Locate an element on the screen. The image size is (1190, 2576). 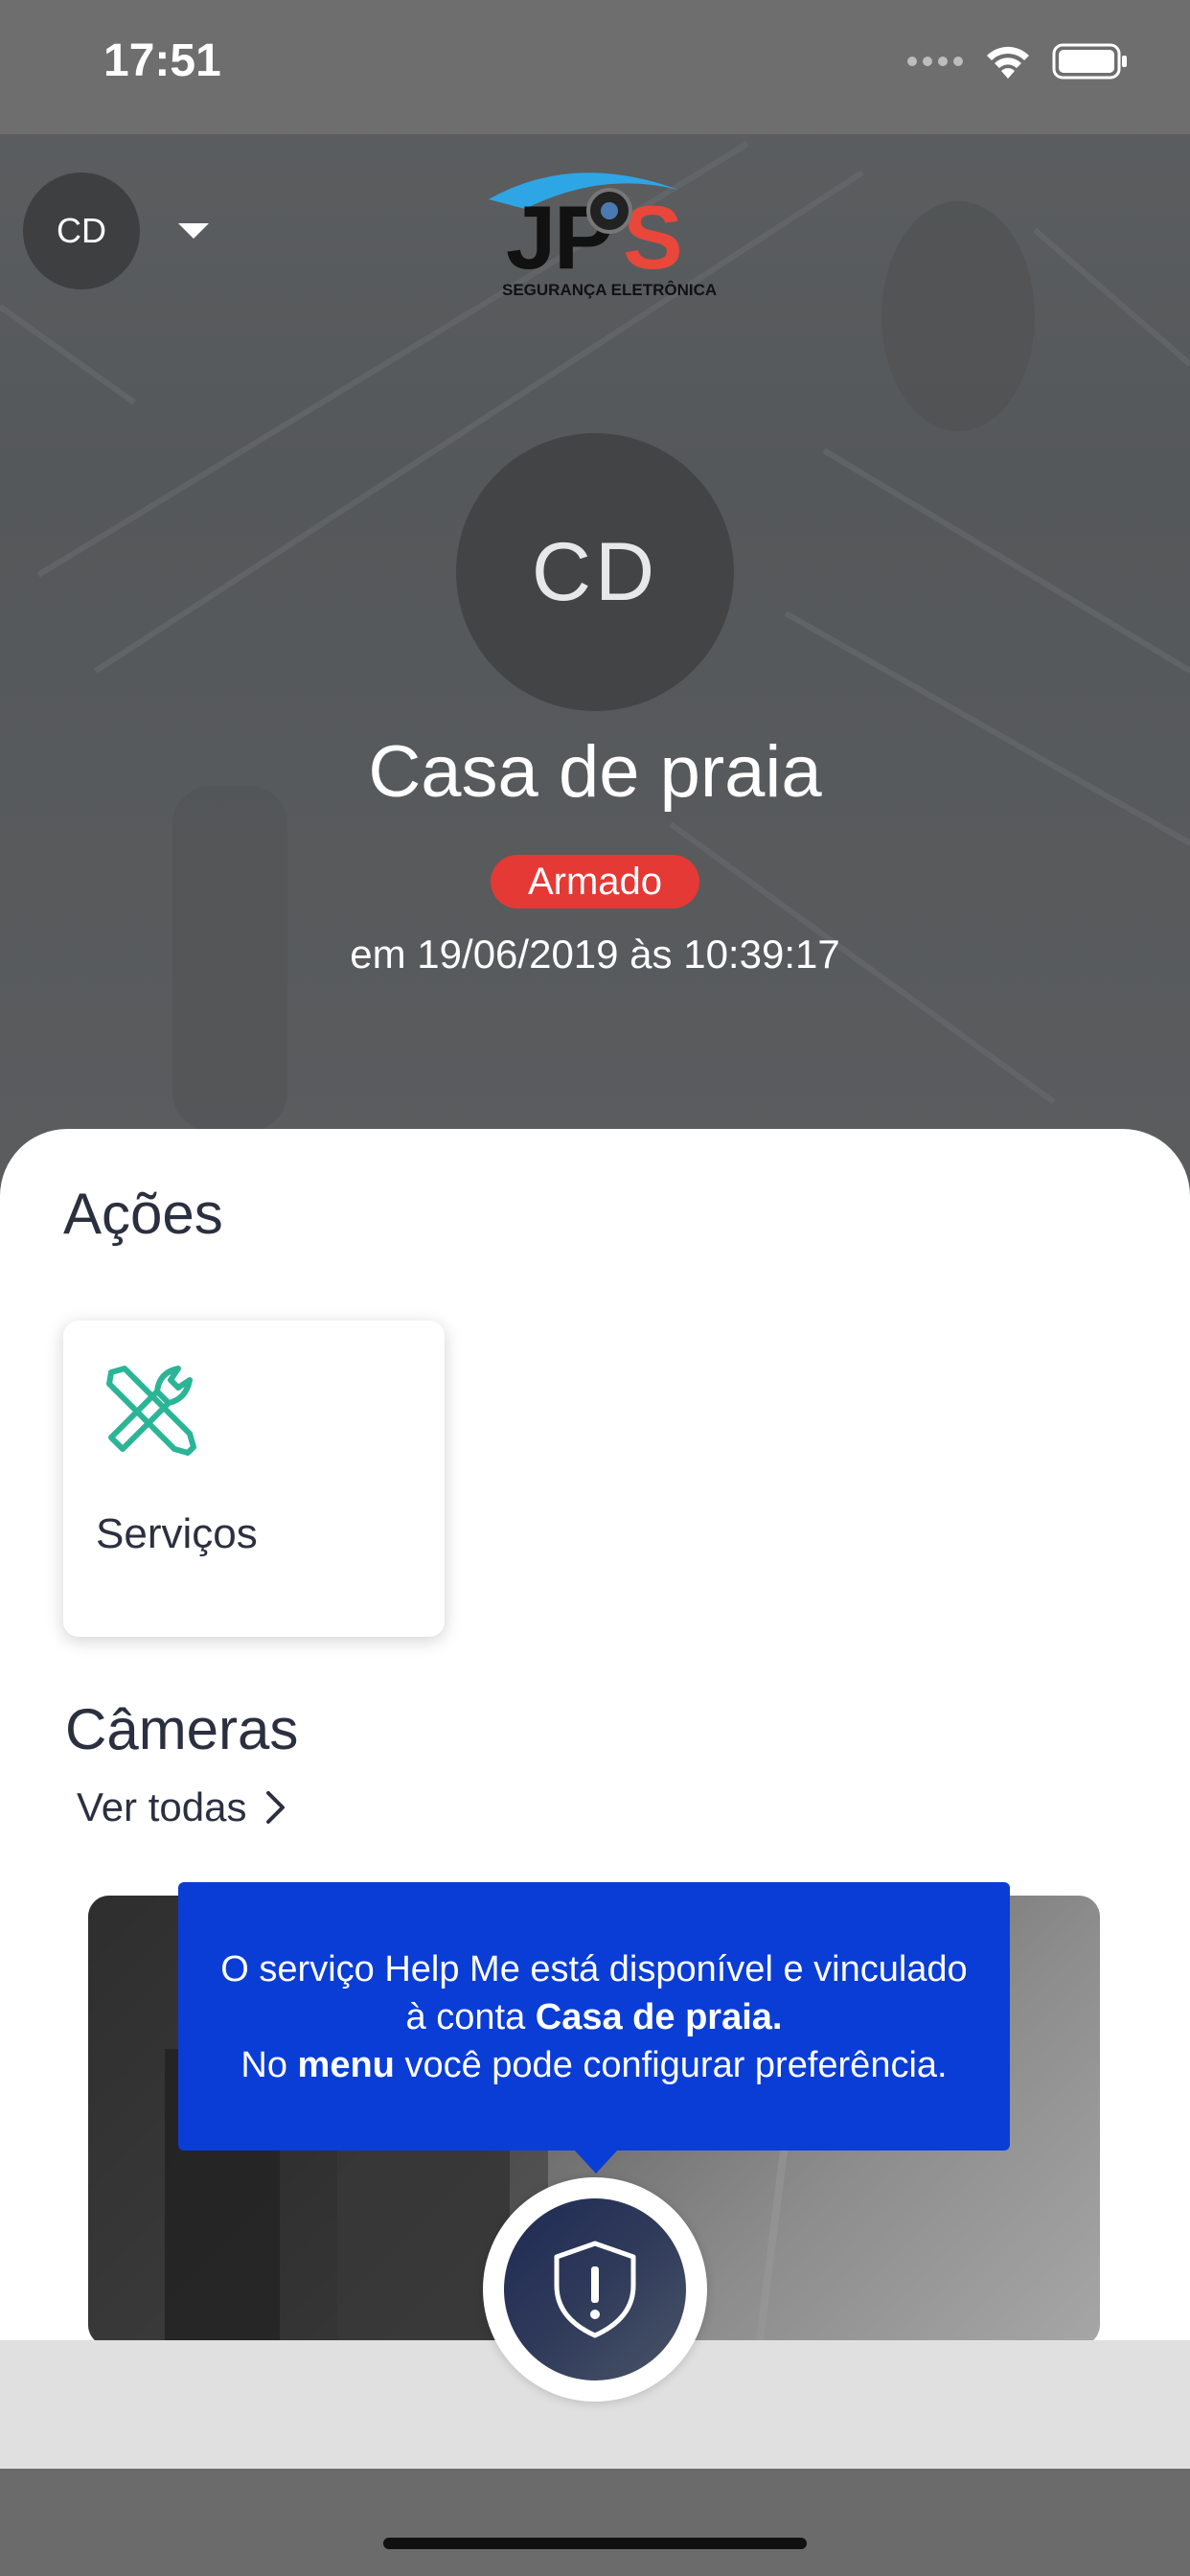
profile-avatar: CD is located at coordinates (595, 572).